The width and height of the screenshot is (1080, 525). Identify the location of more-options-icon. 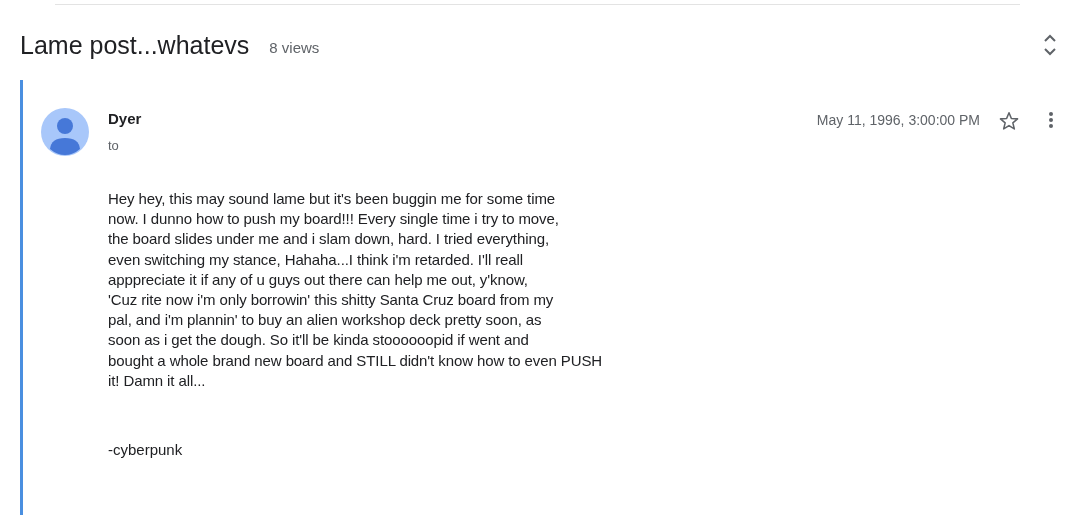
(1051, 120).